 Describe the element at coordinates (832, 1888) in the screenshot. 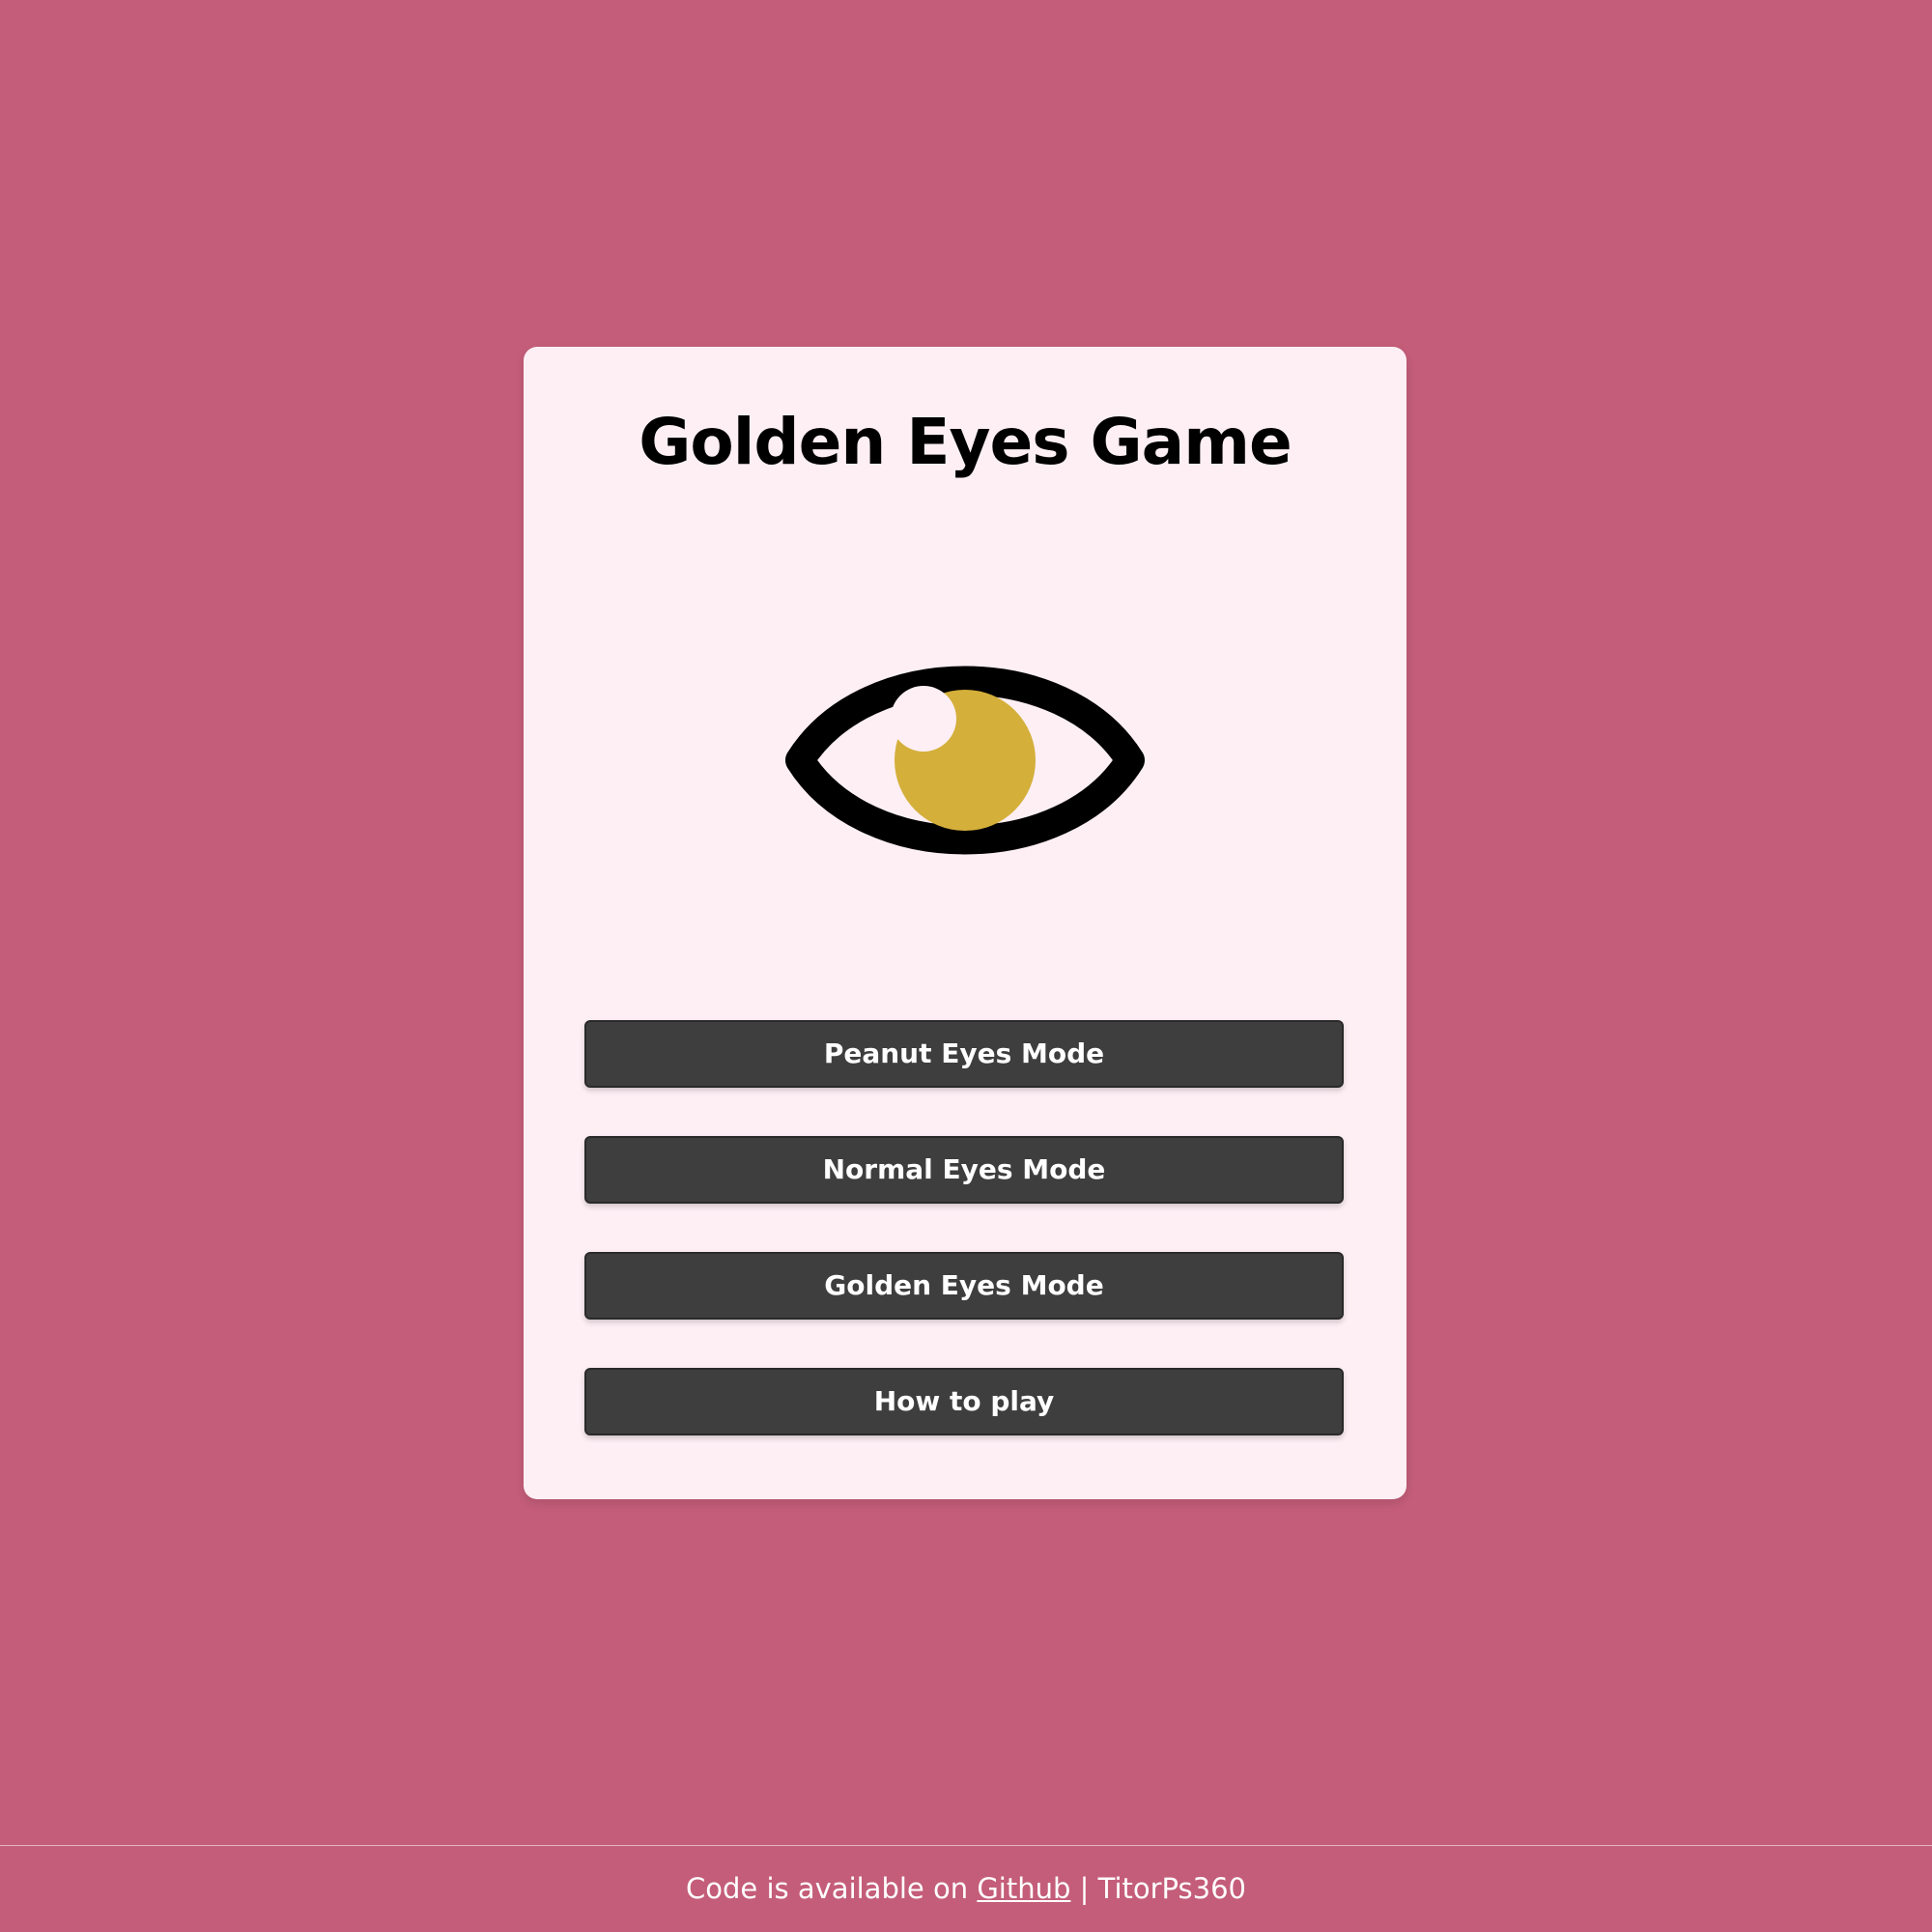

I see `footer-prefix: Code is available on` at that location.